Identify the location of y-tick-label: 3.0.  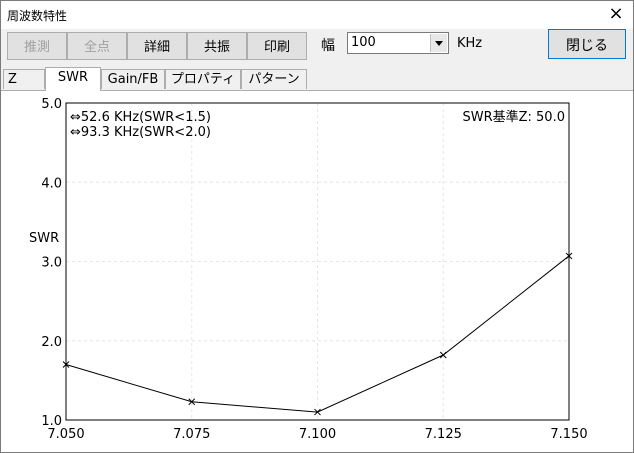
(51, 263).